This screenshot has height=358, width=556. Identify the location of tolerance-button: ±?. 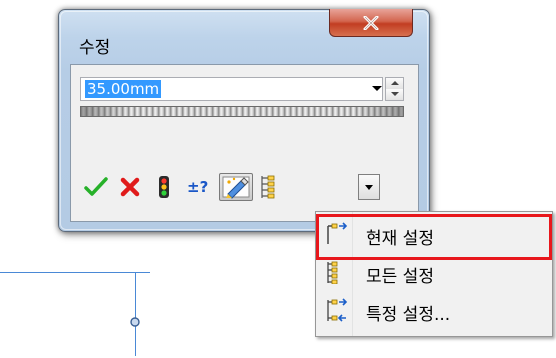
(199, 187).